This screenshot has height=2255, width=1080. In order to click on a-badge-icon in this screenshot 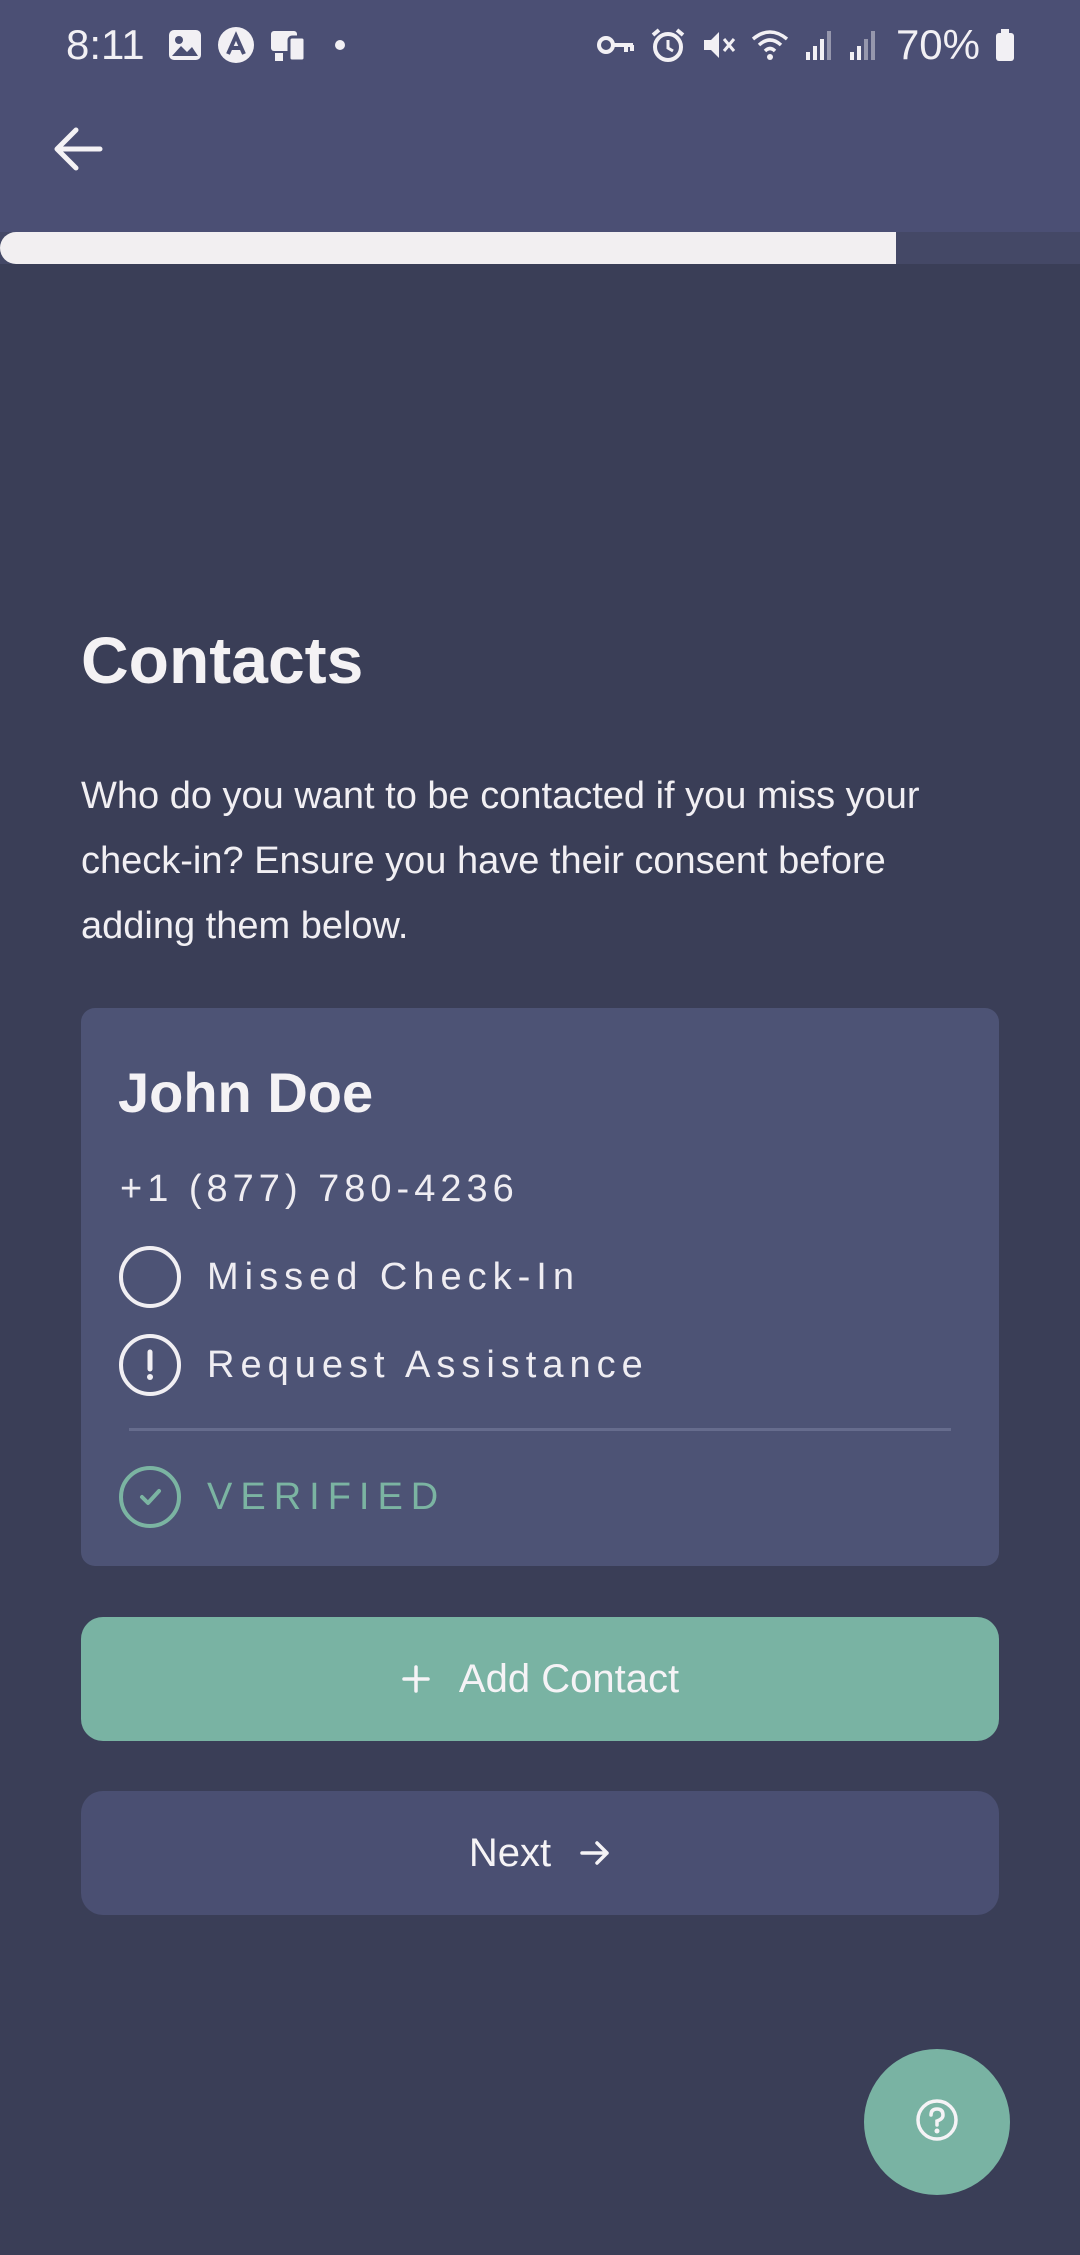, I will do `click(236, 45)`.